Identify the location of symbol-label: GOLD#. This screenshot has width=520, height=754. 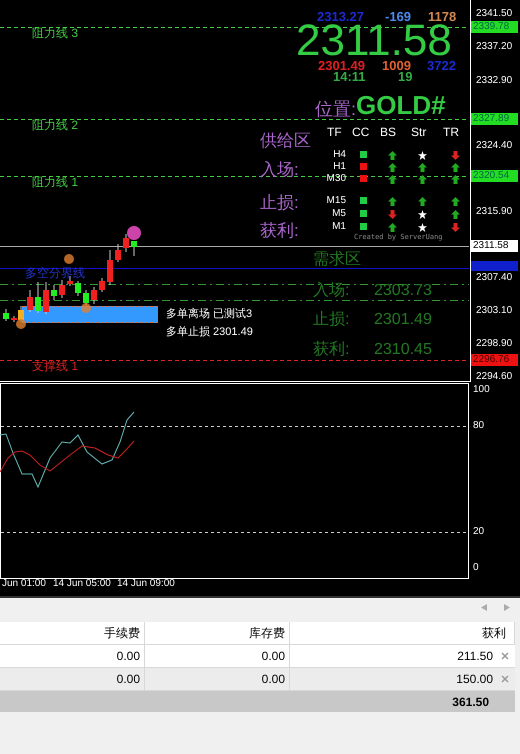
(401, 105).